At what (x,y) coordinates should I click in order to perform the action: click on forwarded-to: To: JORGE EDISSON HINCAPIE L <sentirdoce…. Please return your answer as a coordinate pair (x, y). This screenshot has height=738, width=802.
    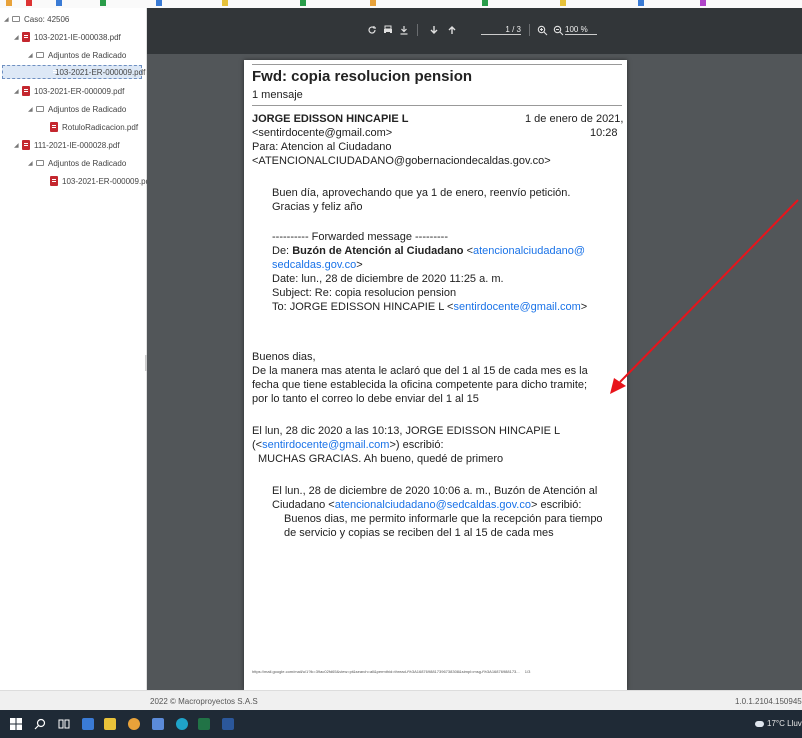
    Looking at the image, I should click on (429, 307).